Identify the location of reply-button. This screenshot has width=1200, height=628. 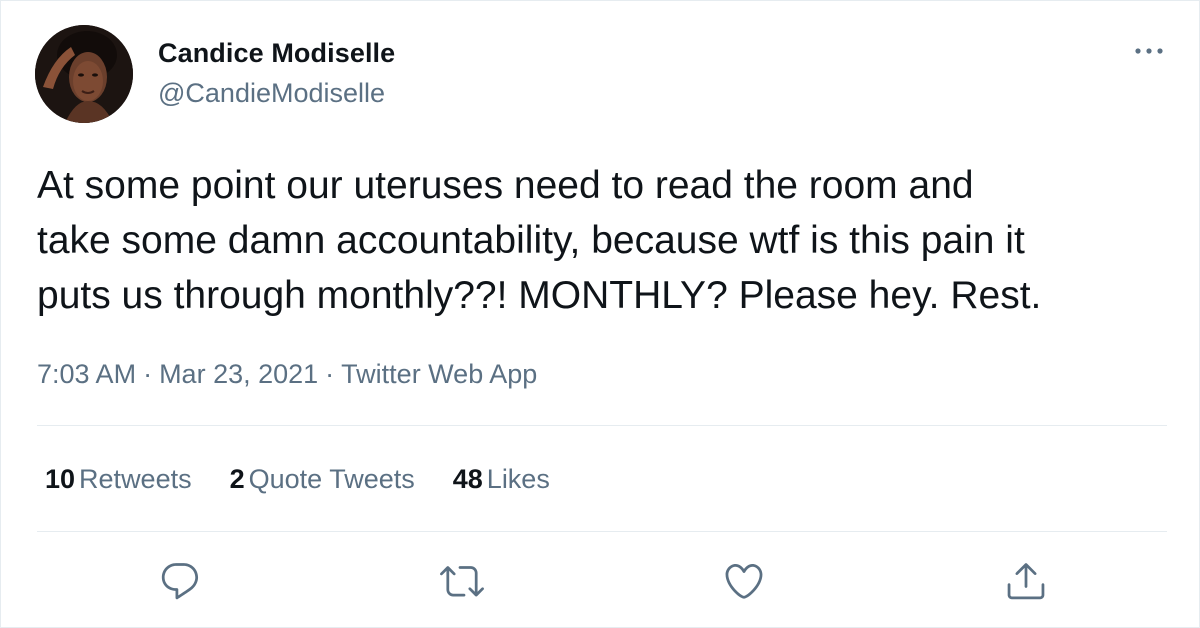
(180, 581).